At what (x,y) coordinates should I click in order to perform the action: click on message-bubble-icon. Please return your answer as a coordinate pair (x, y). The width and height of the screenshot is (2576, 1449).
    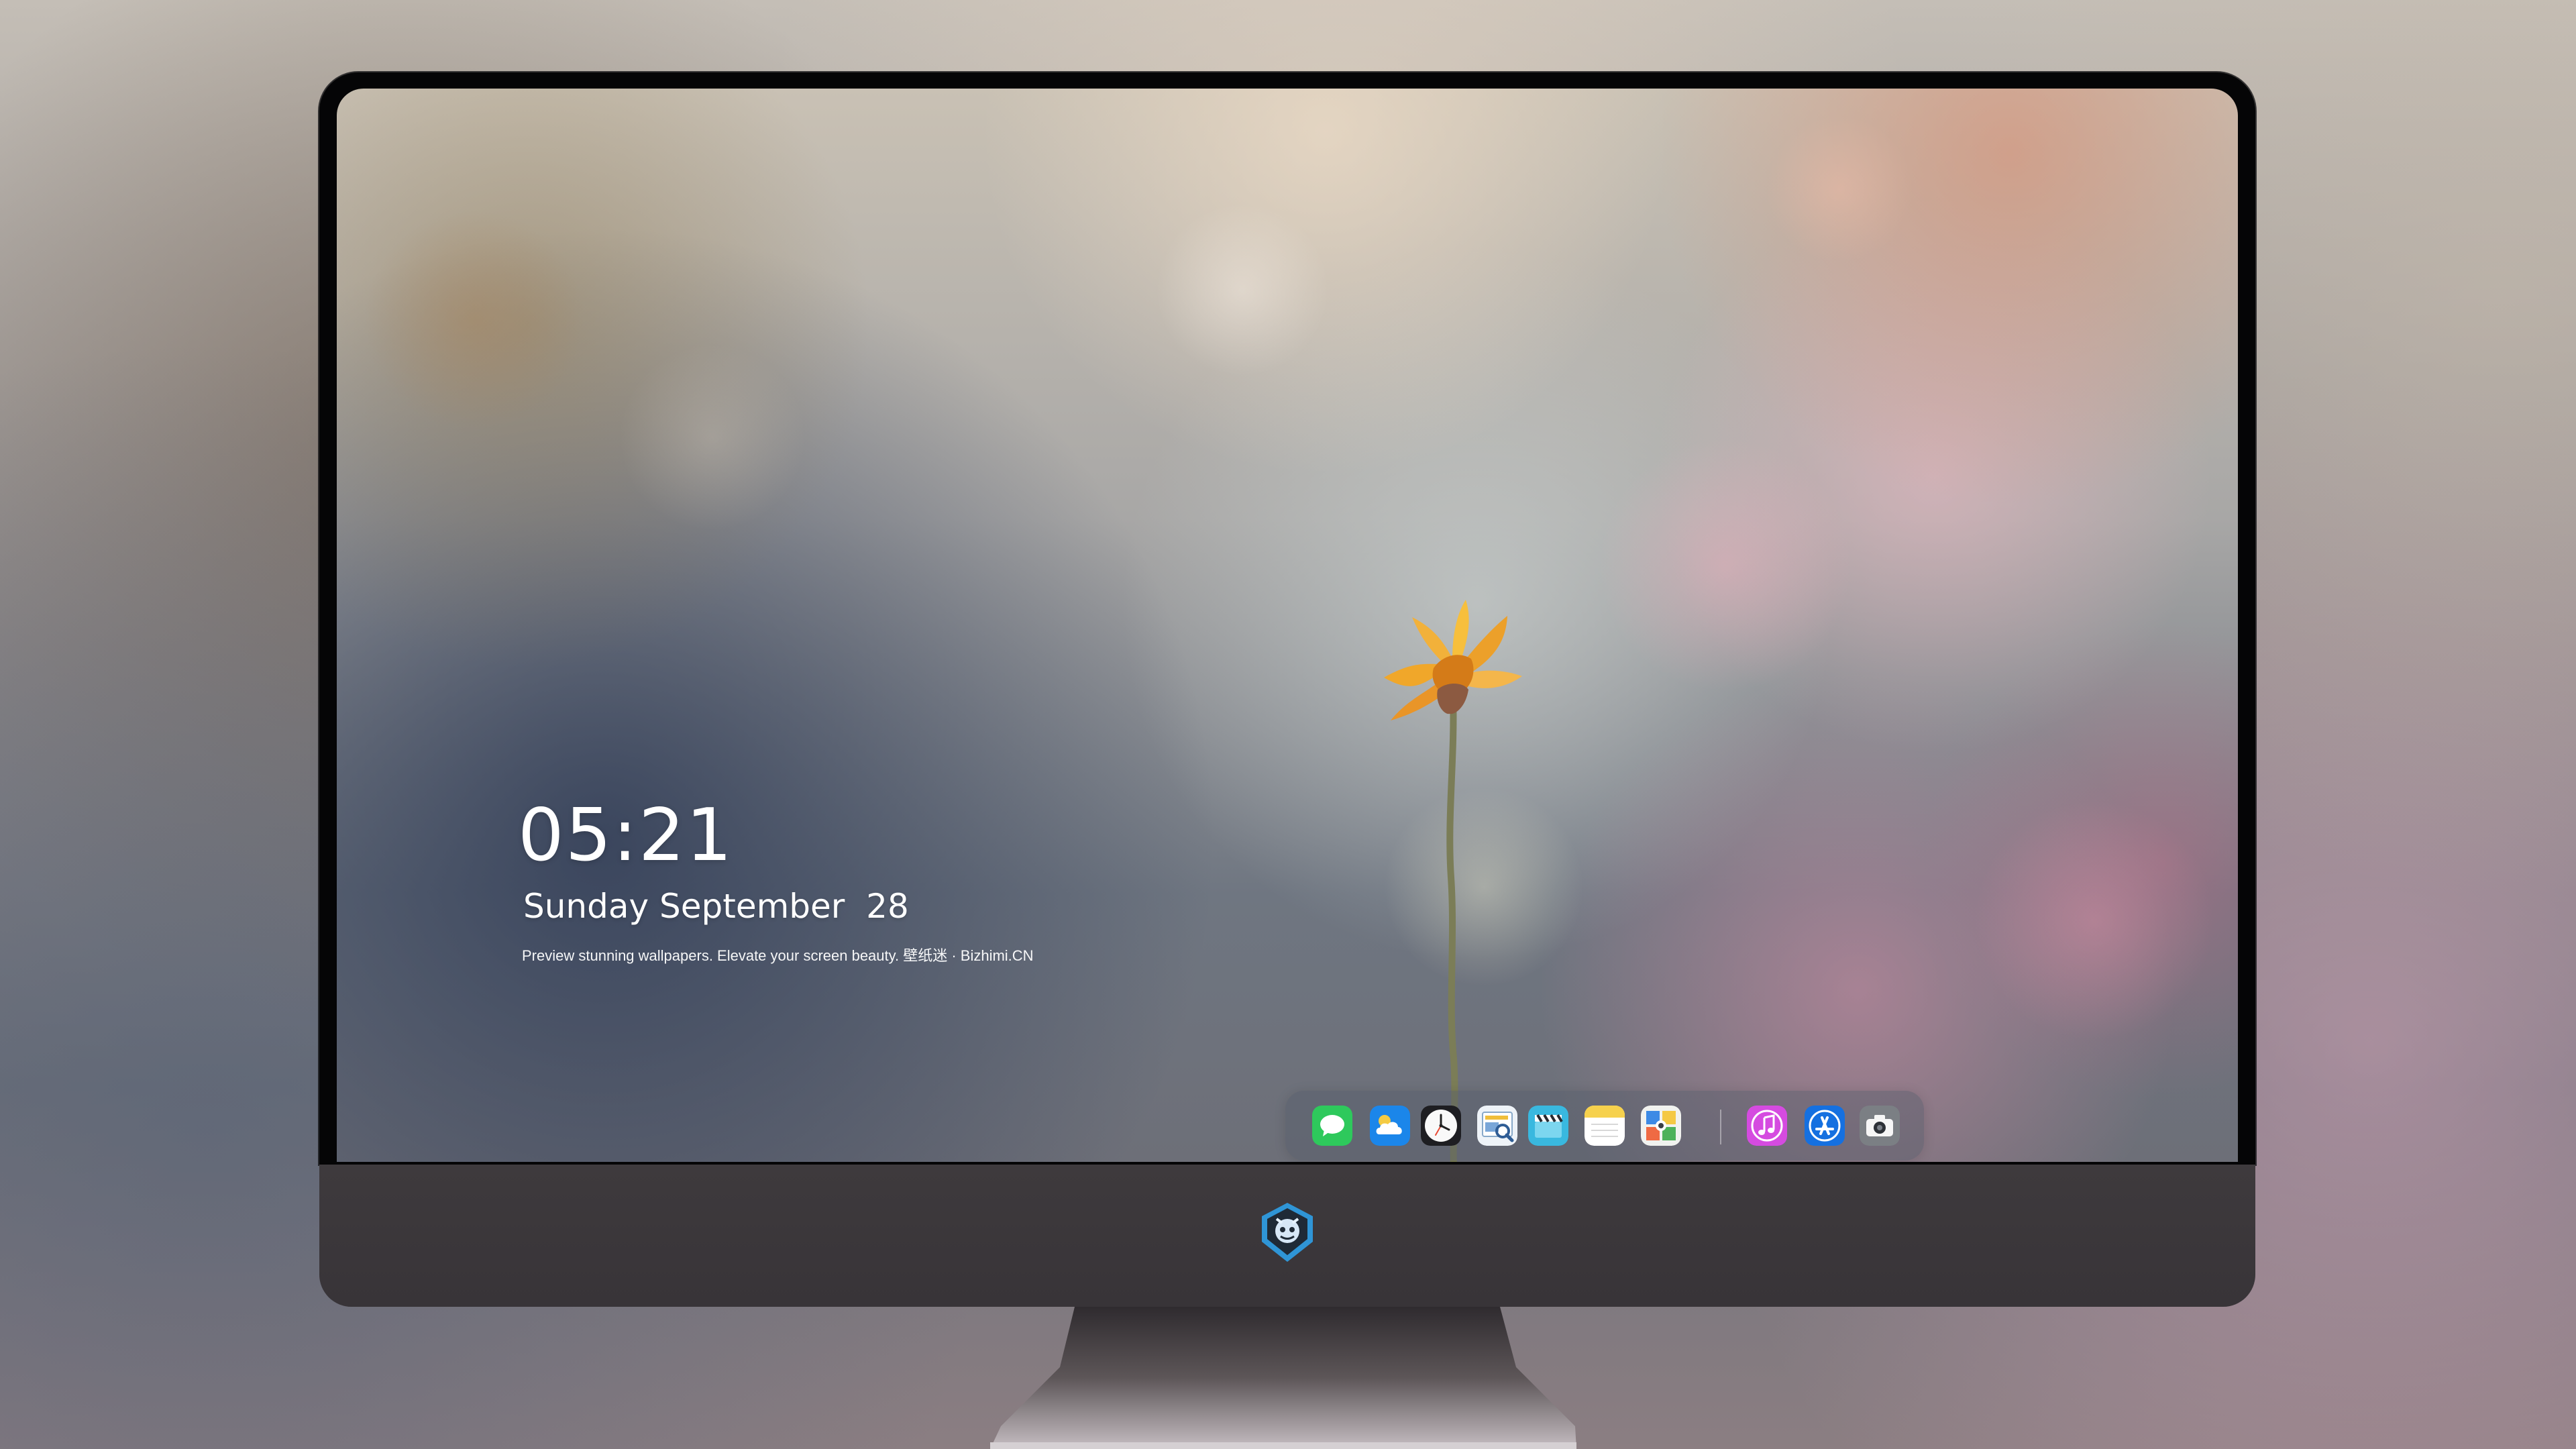
    Looking at the image, I should click on (1332, 1126).